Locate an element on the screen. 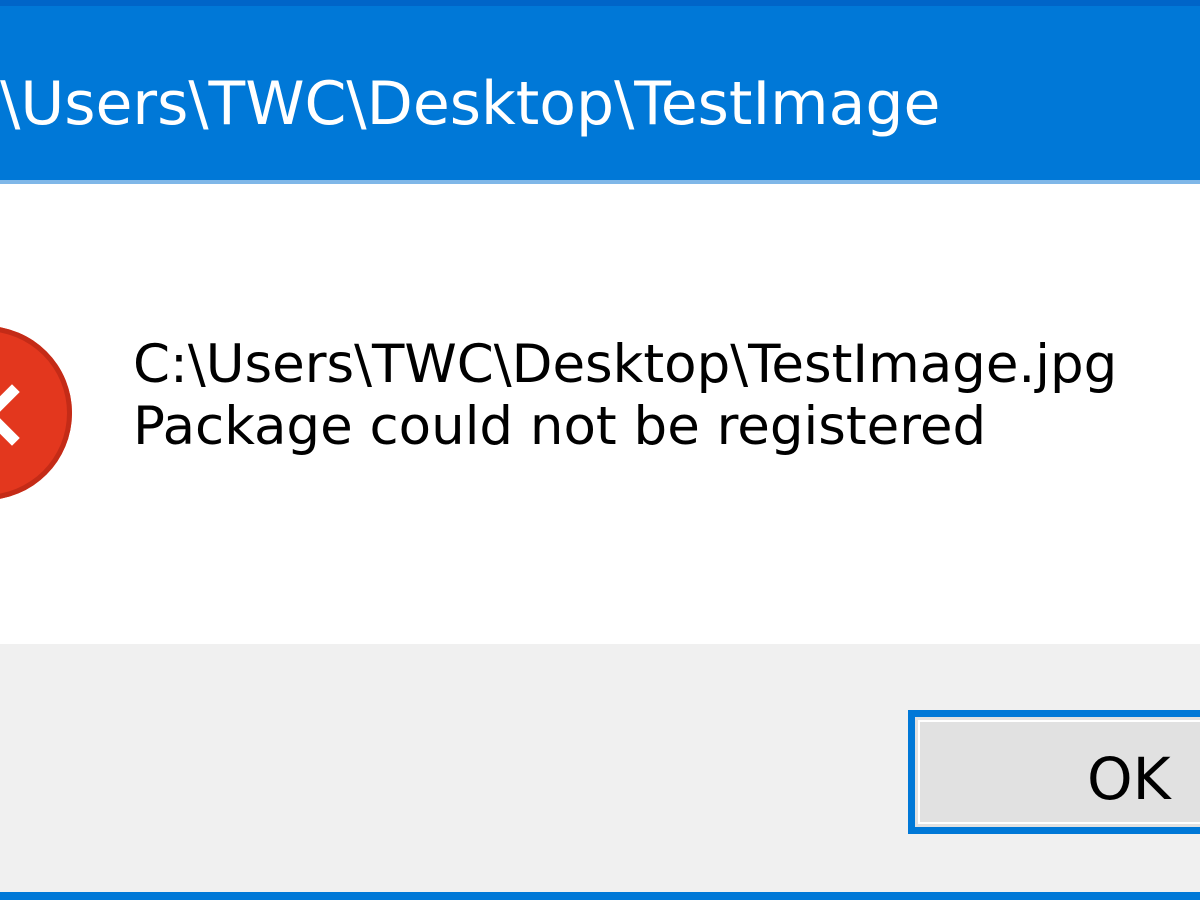 This screenshot has width=1200, height=900. error-icon is located at coordinates (36, 413).